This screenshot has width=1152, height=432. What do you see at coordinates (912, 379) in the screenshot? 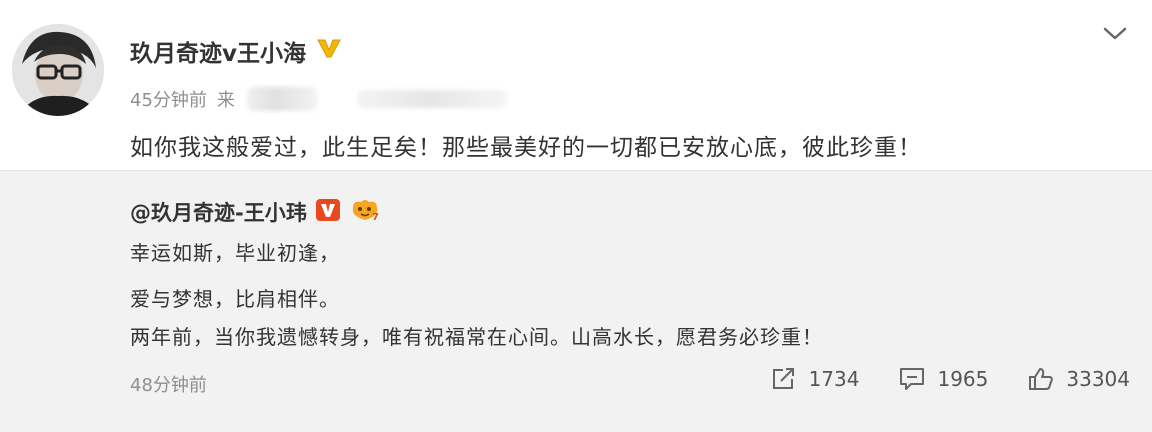
I see `comment-icon` at bounding box center [912, 379].